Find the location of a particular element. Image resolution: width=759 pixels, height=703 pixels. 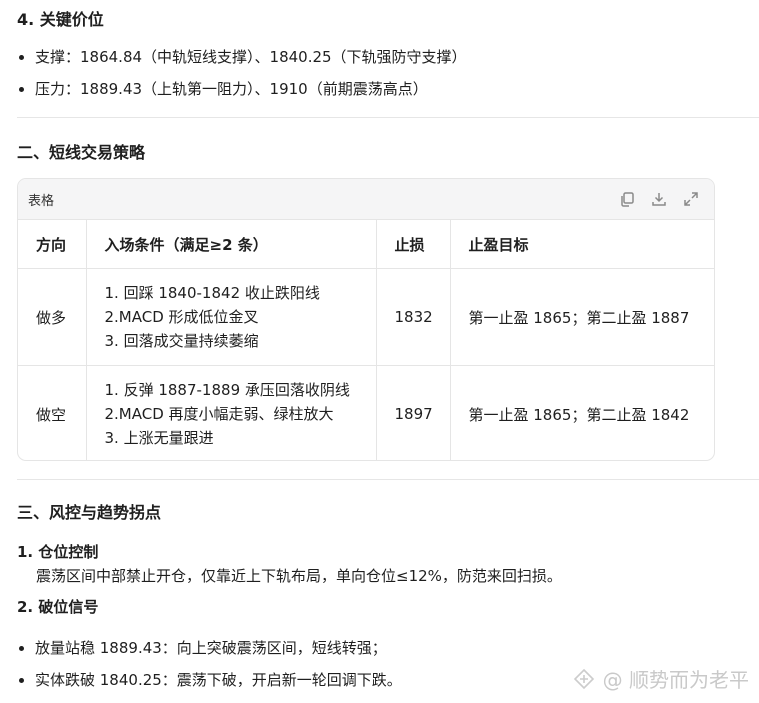

breakout-signal-title: 2. 破位信号 is located at coordinates (58, 607).